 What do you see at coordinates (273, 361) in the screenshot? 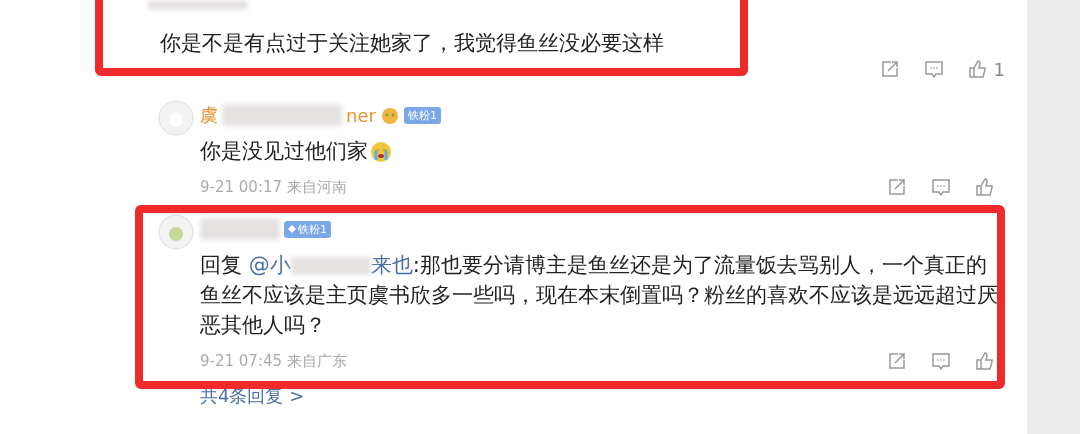
I see `timestamp: 9-21 07:45 来自广东` at bounding box center [273, 361].